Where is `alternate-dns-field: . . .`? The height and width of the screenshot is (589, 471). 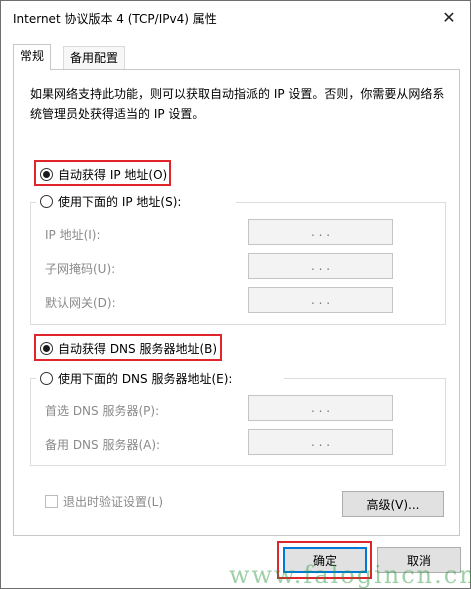 alternate-dns-field: . . . is located at coordinates (320, 442).